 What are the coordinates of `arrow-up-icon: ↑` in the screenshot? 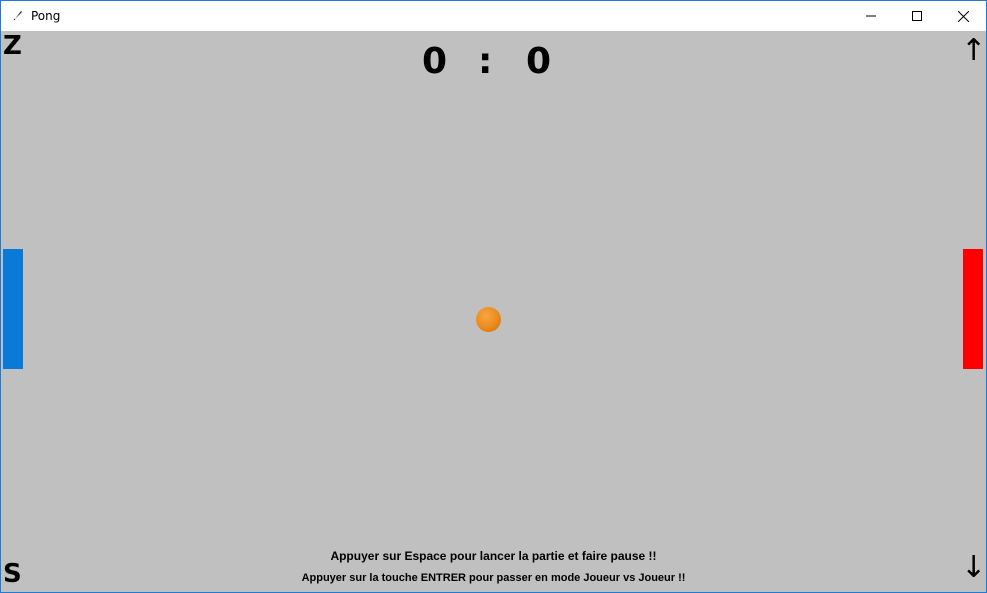 It's located at (974, 50).